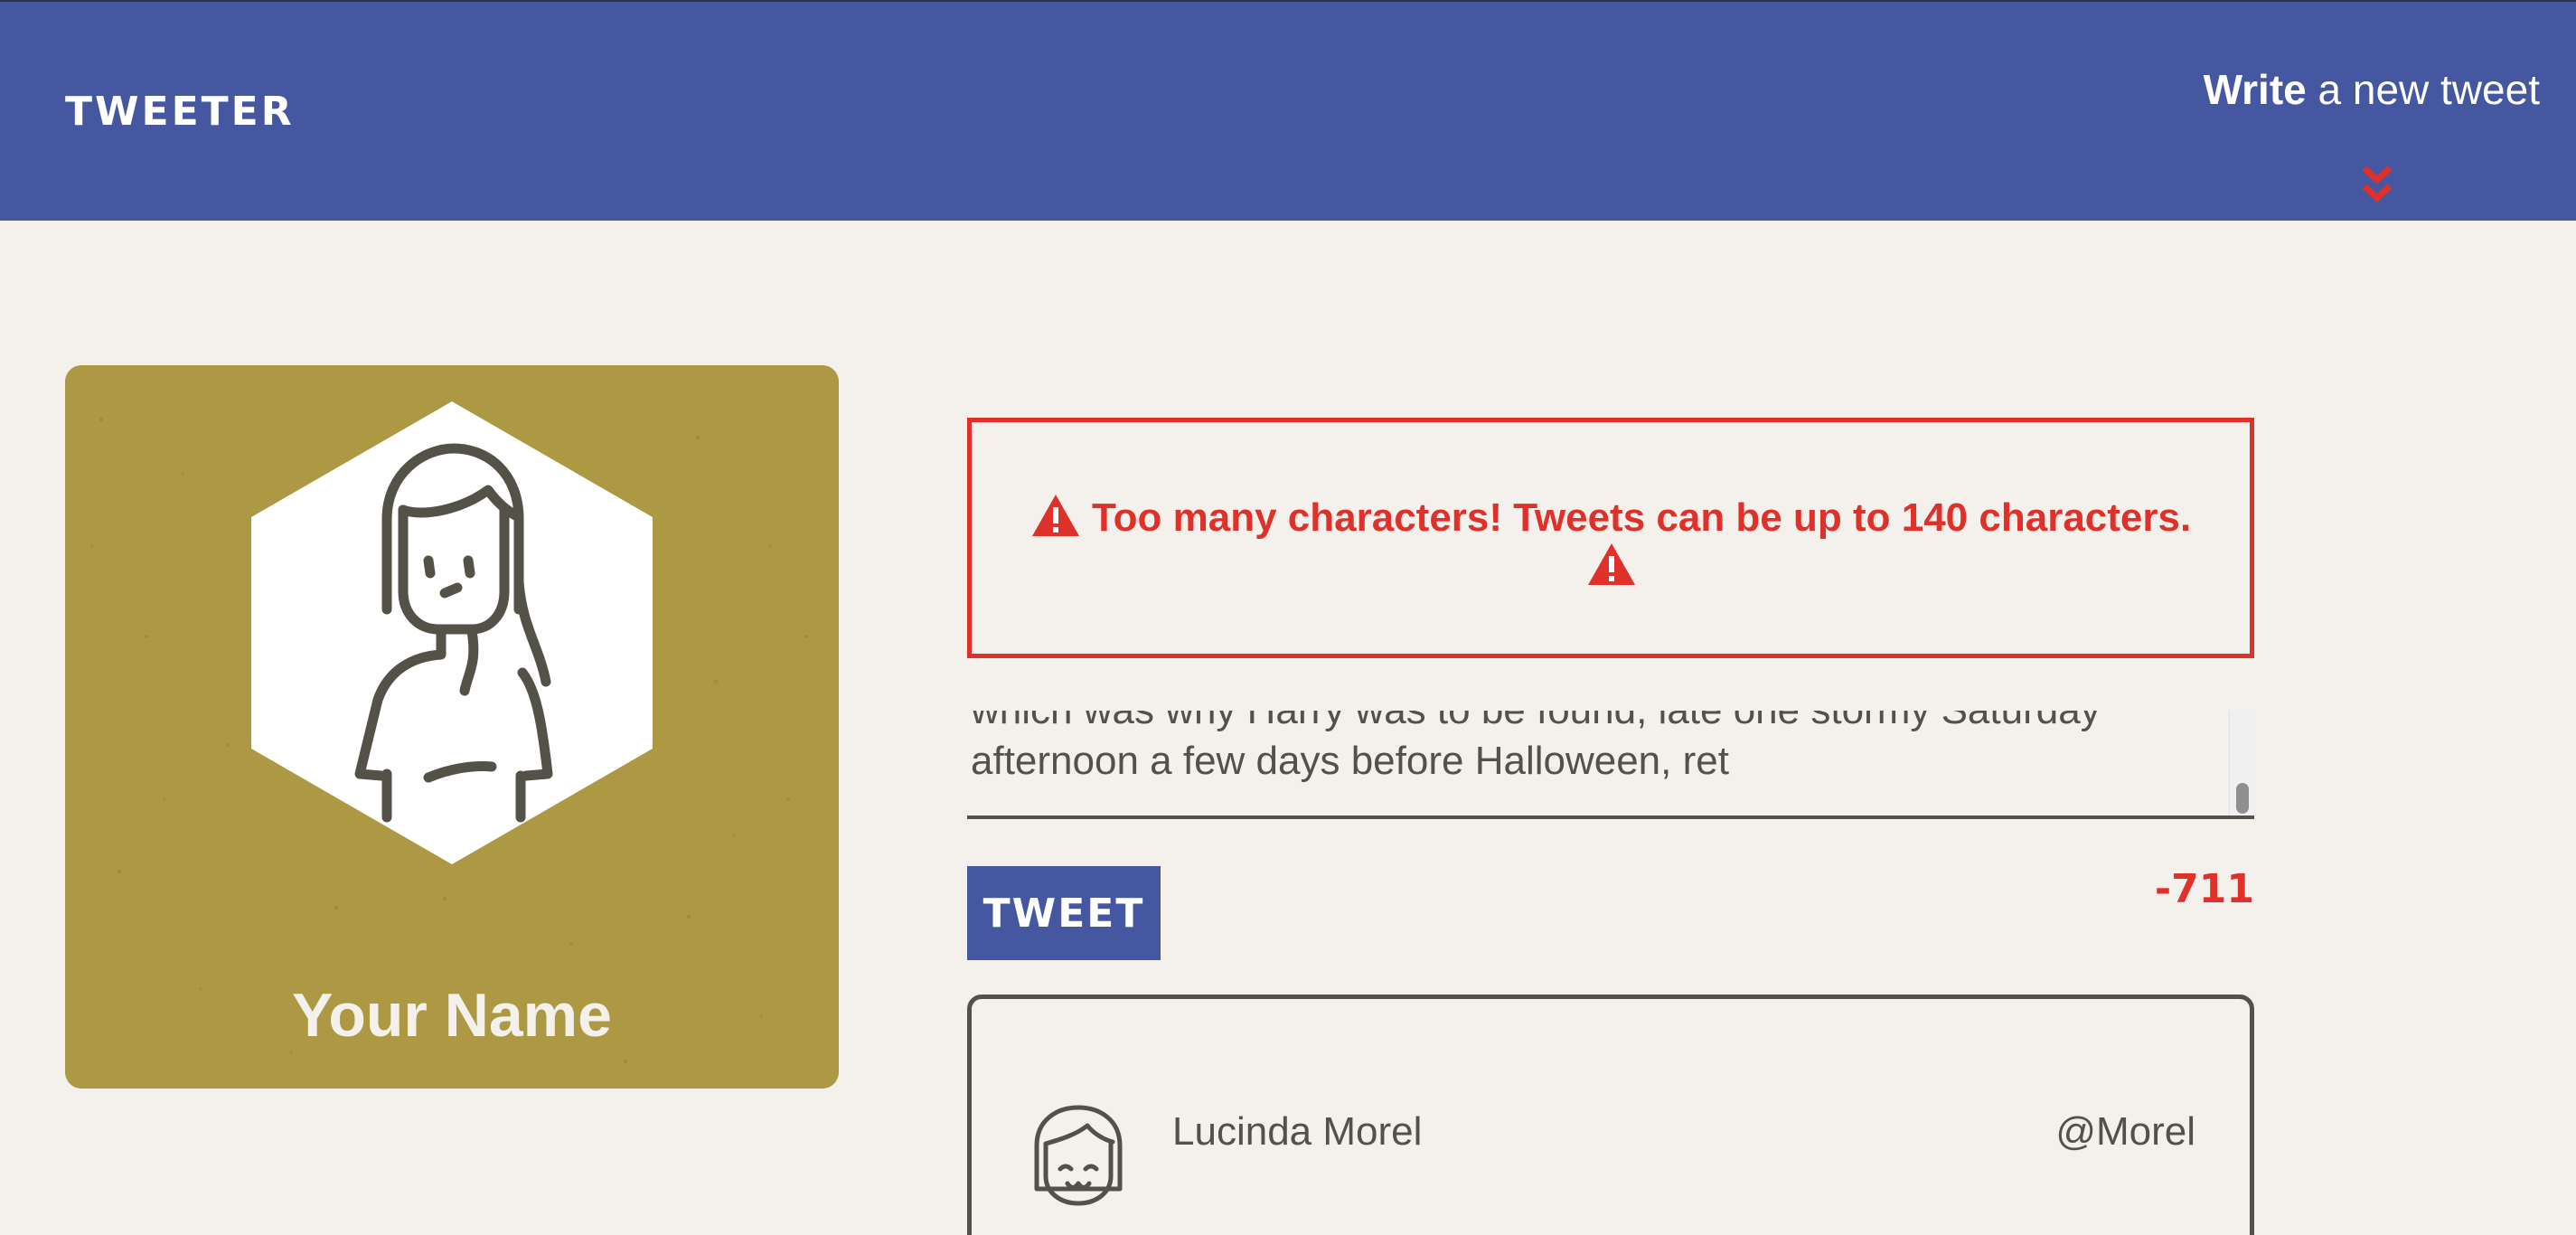 The height and width of the screenshot is (1235, 2576). What do you see at coordinates (452, 632) in the screenshot?
I see `profile-avatar` at bounding box center [452, 632].